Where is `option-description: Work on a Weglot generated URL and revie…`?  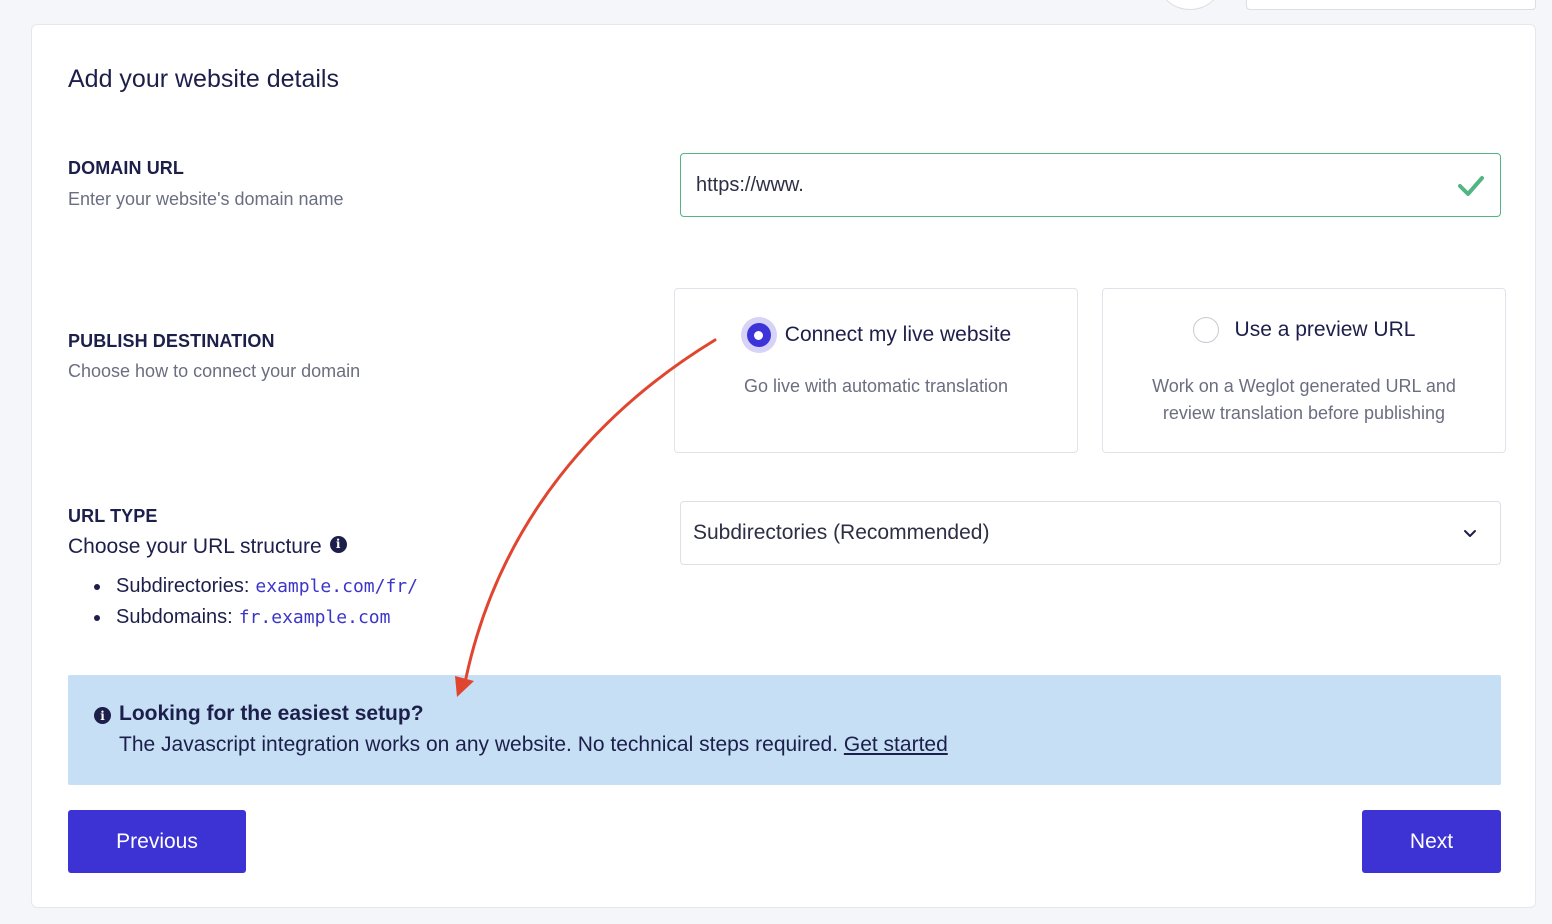 option-description: Work on a Weglot generated URL and revie… is located at coordinates (1304, 400).